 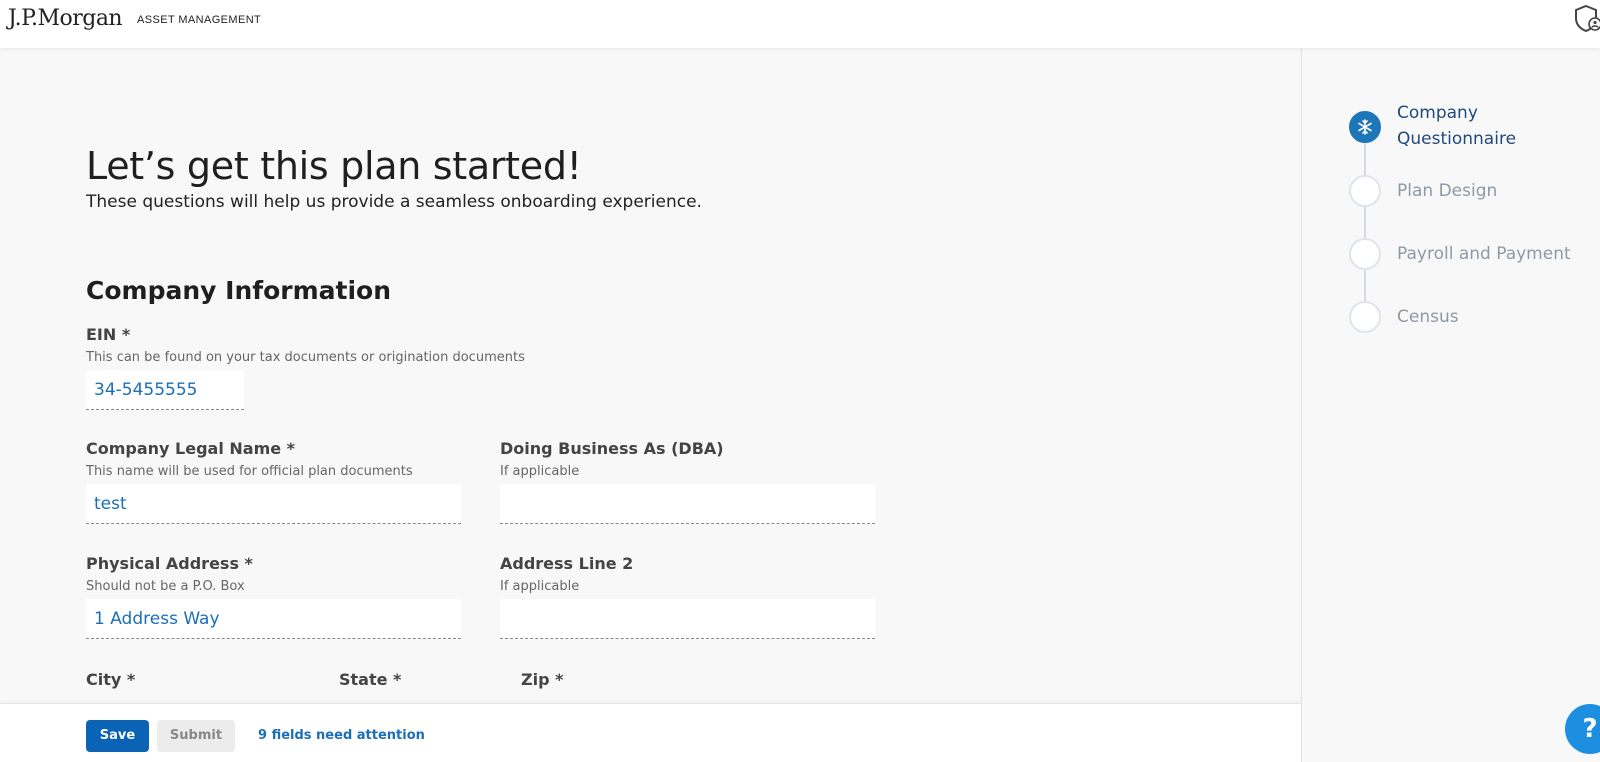 What do you see at coordinates (341, 735) in the screenshot?
I see `fields-attention-link: 9 fields need attention` at bounding box center [341, 735].